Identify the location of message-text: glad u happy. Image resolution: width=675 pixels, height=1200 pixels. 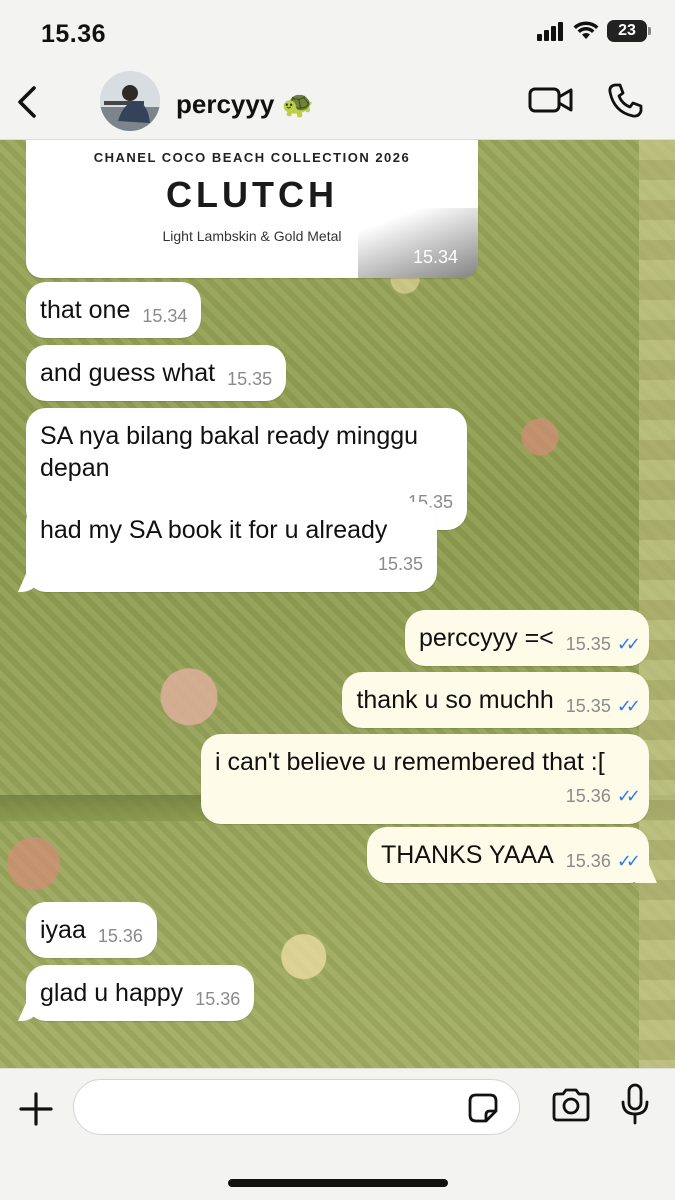
(112, 993).